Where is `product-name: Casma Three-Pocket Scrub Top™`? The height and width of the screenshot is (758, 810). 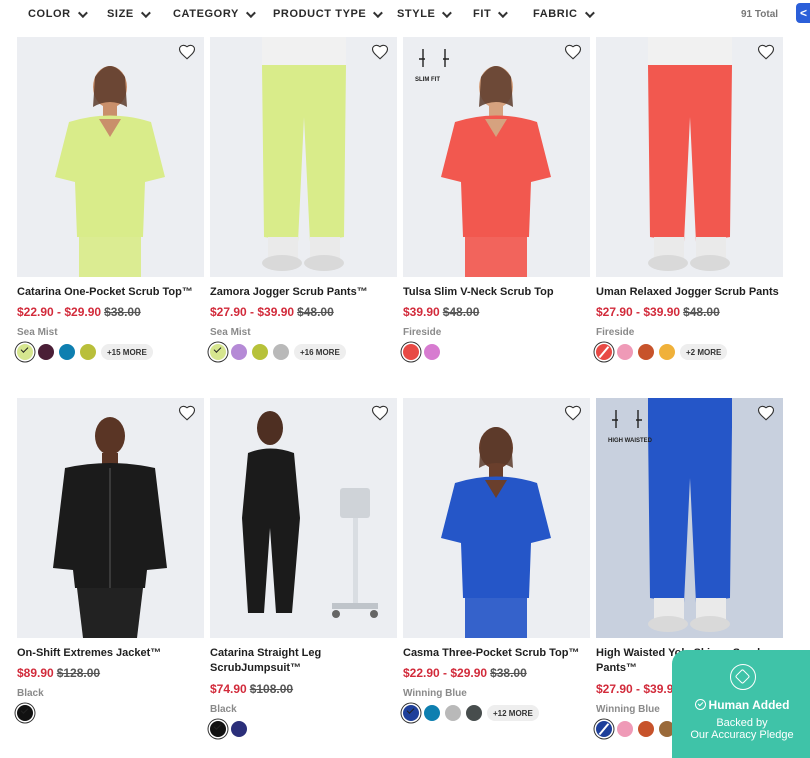
product-name: Casma Three-Pocket Scrub Top™ is located at coordinates (496, 653).